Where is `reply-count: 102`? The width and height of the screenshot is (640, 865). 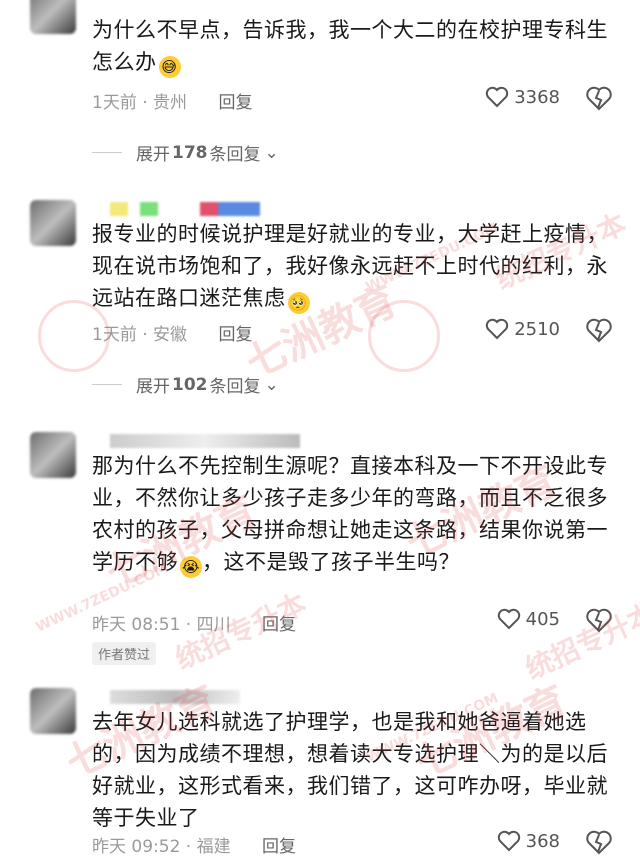
reply-count: 102 is located at coordinates (190, 384).